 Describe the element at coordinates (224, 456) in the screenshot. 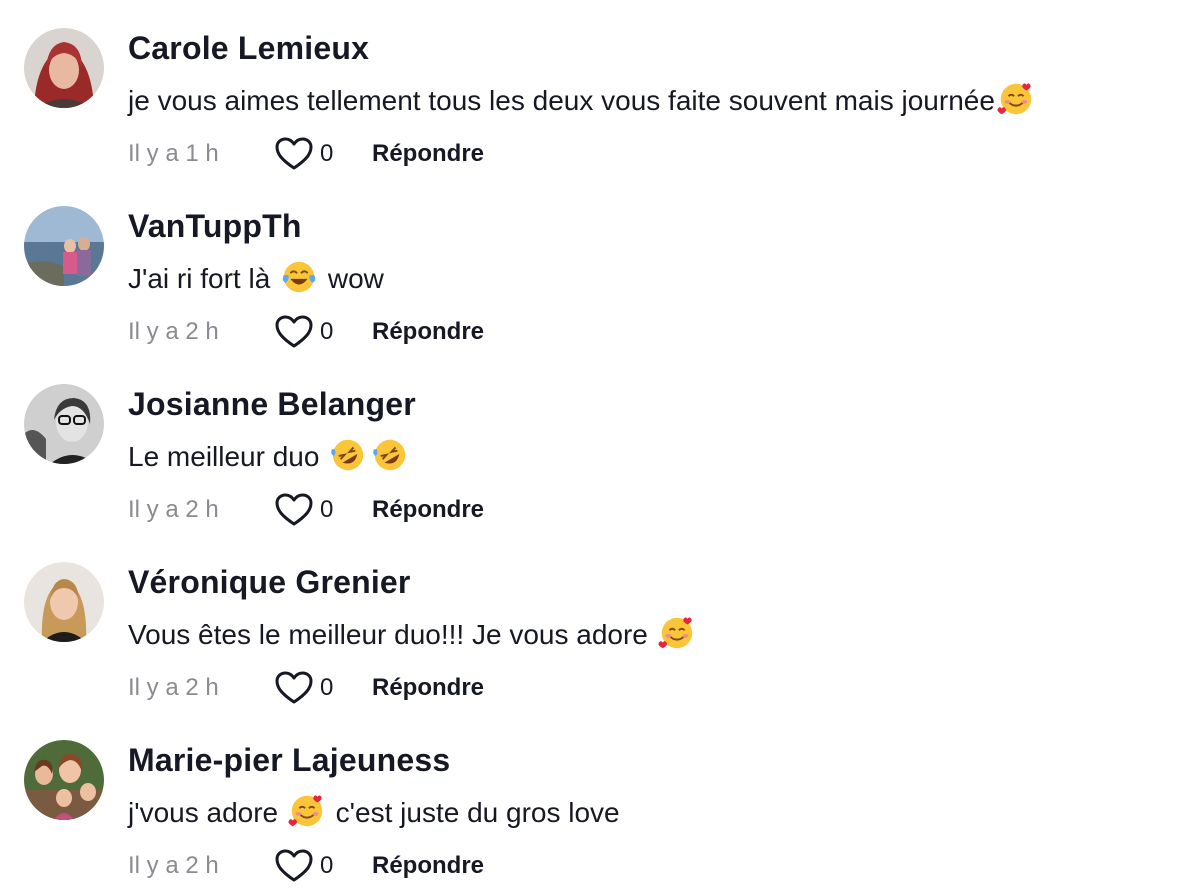

I see `comment-text-part: Le meilleur duo` at that location.